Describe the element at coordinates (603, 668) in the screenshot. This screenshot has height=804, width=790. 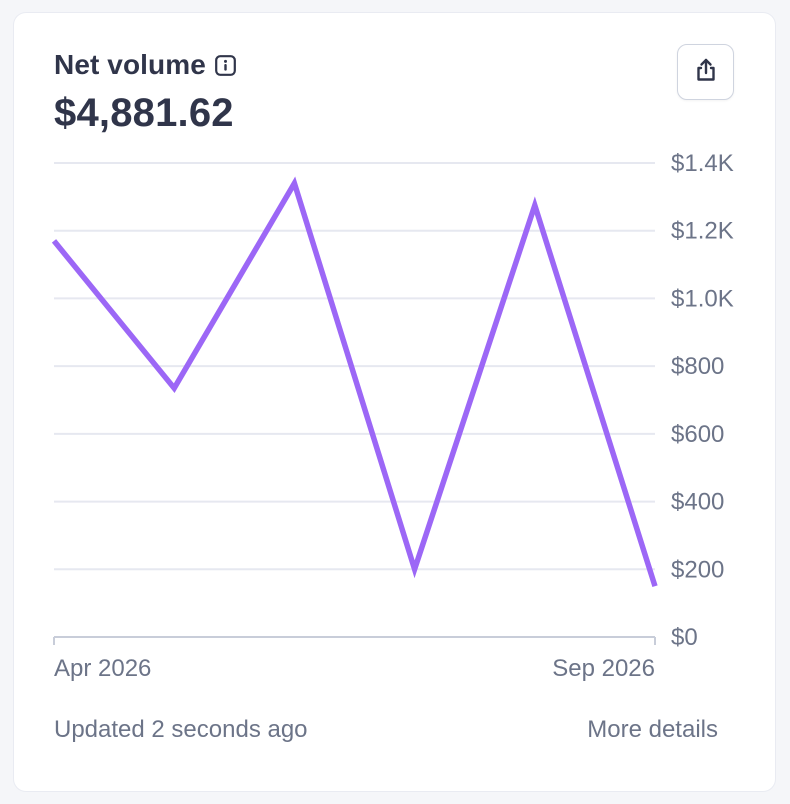
I see `x-tick-label: Sep 2026` at that location.